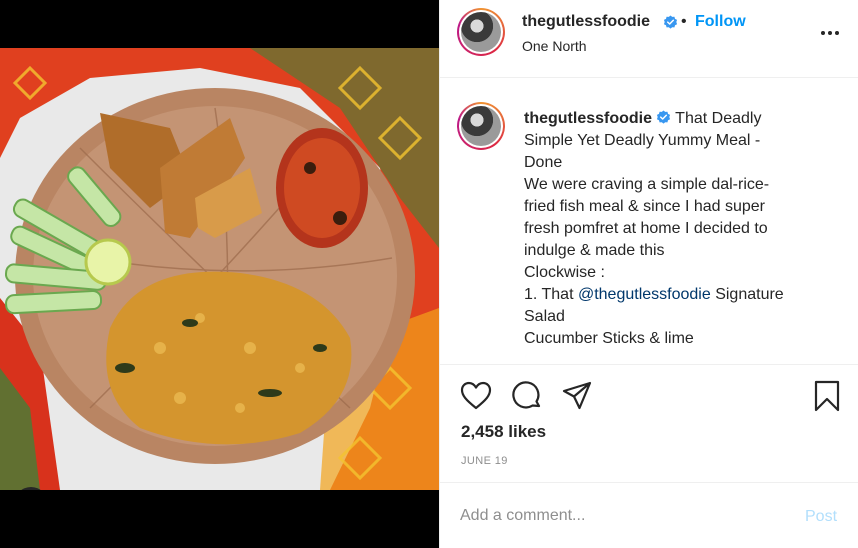  Describe the element at coordinates (649, 39) in the screenshot. I see `post-header: thegutlessfoodie • Follow One North` at that location.